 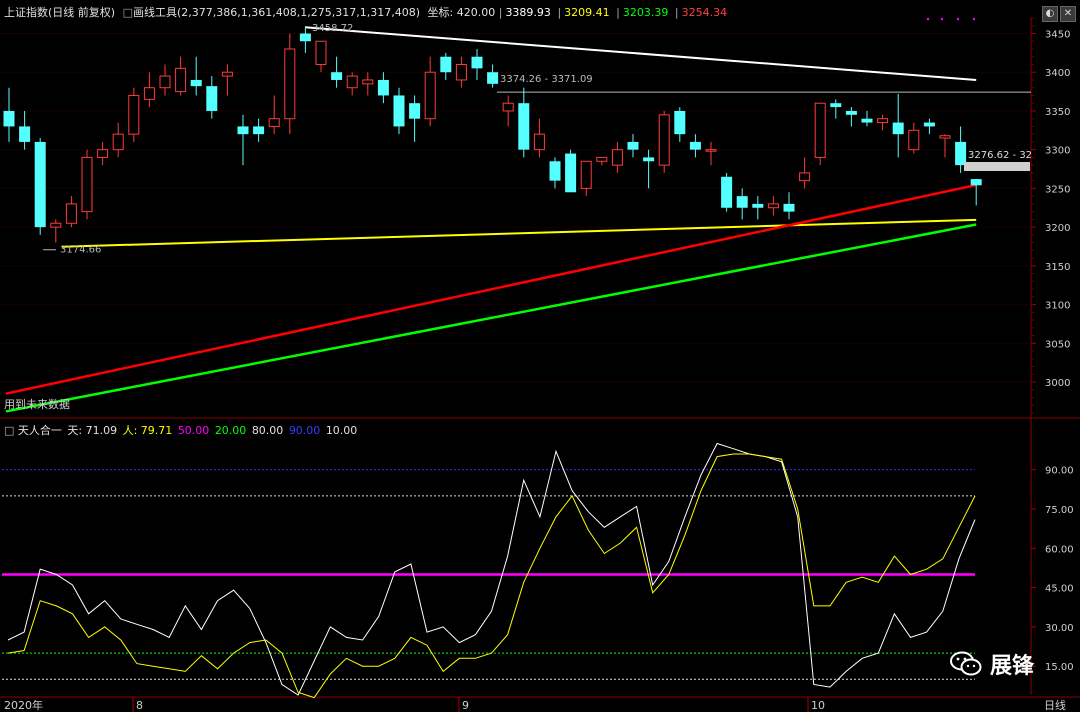 I want to click on draw-tool-label: 画线工具, so click(x=155, y=12).